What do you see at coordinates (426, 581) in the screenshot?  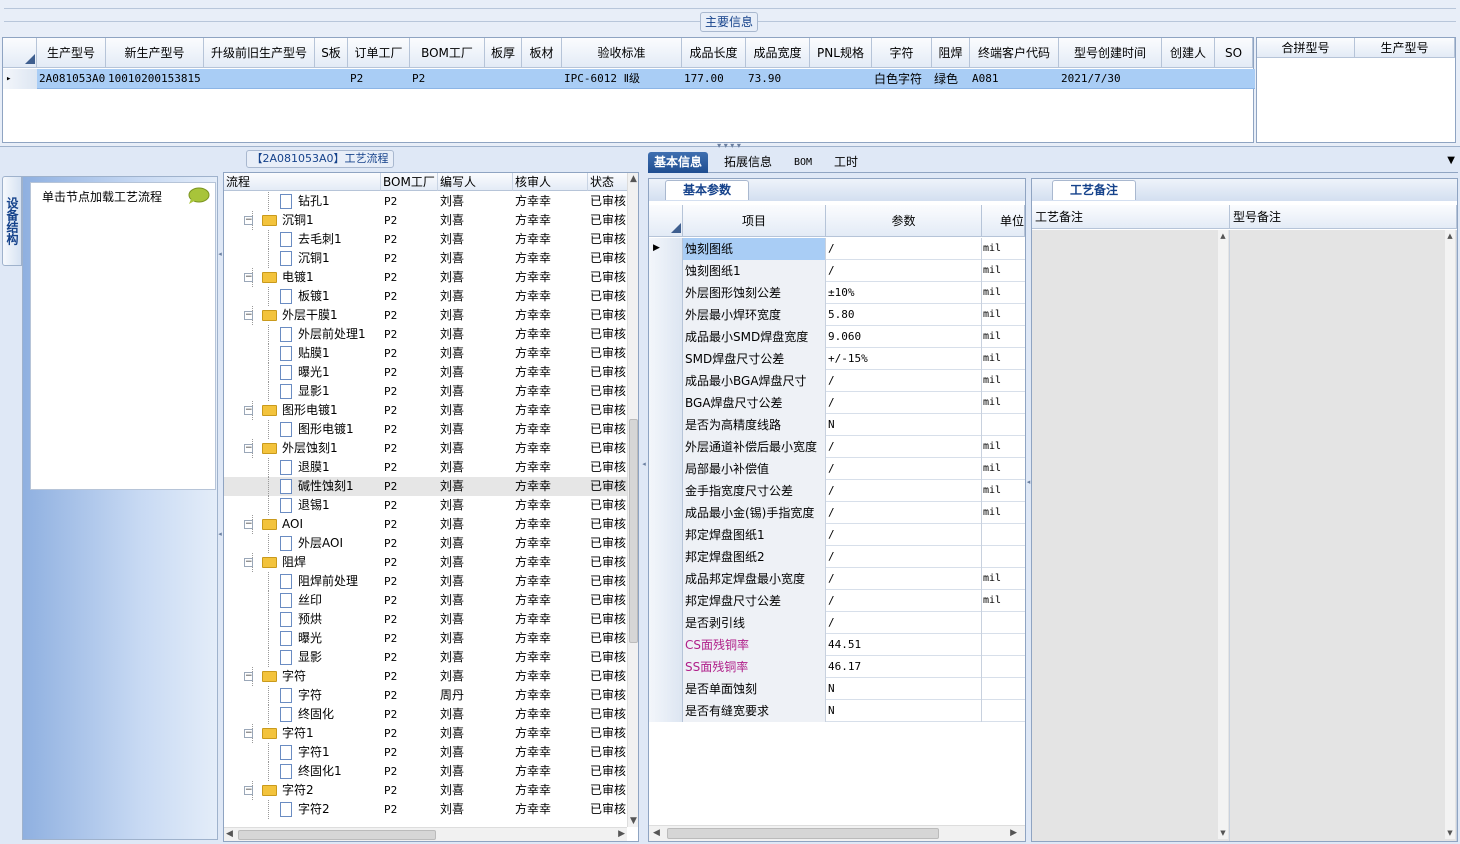 I see `tree-step-row: 阻焊前处理 P2 刘喜 方幸幸 已审核` at bounding box center [426, 581].